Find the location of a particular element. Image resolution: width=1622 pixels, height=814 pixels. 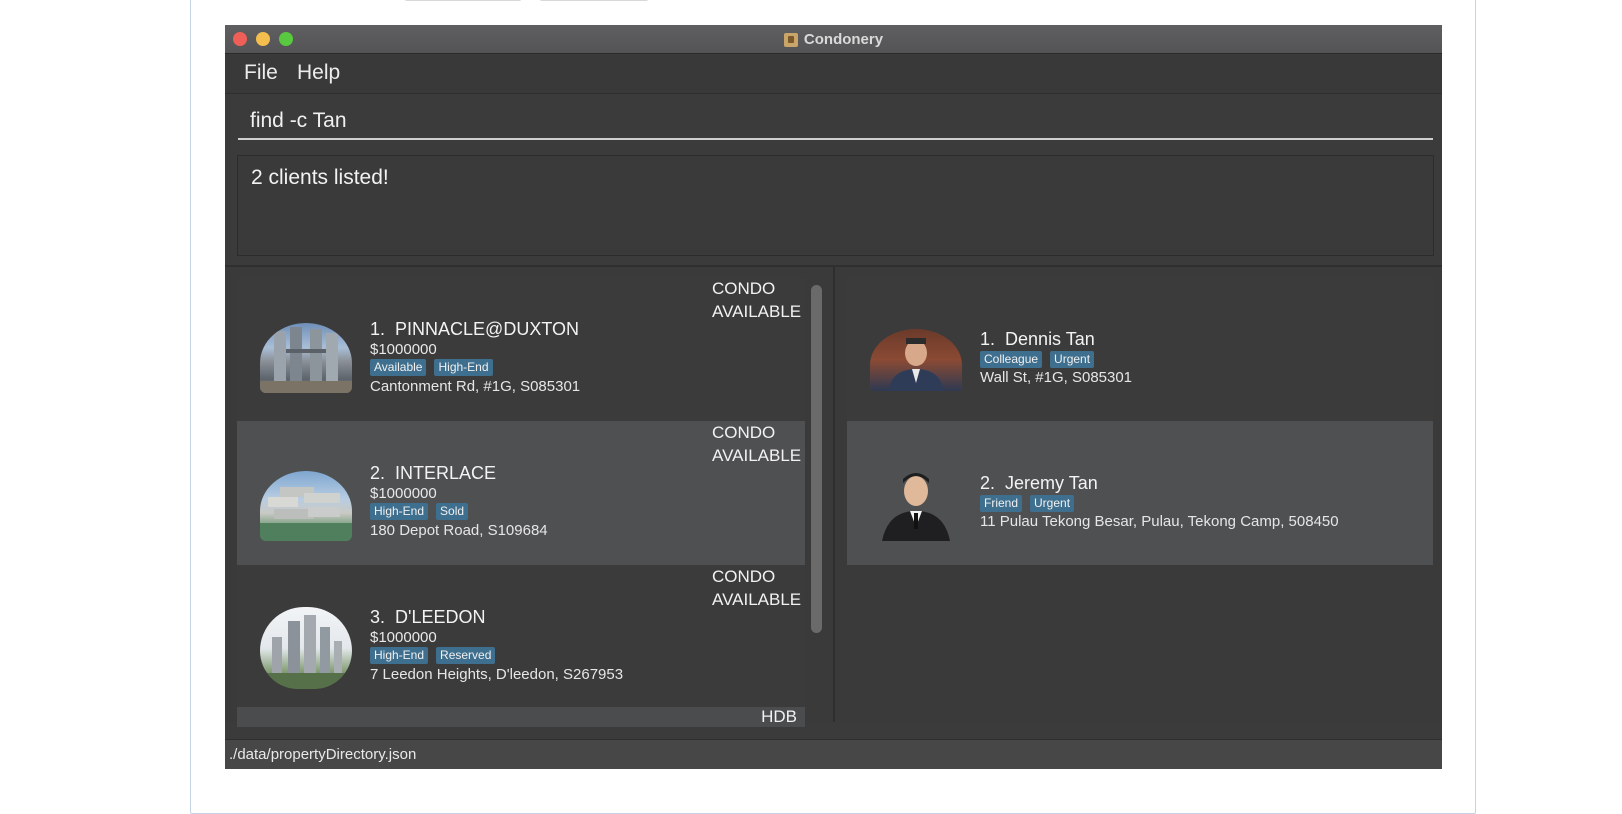

client-tag: Friend is located at coordinates (1001, 503).